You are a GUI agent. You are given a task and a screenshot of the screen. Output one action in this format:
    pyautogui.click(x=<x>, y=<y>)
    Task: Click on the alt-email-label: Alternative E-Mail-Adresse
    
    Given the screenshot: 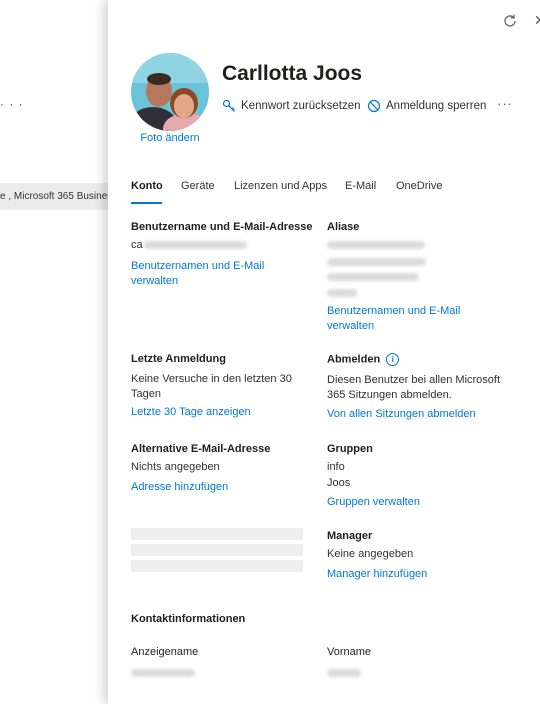 What is the action you would take?
    pyautogui.click(x=201, y=449)
    